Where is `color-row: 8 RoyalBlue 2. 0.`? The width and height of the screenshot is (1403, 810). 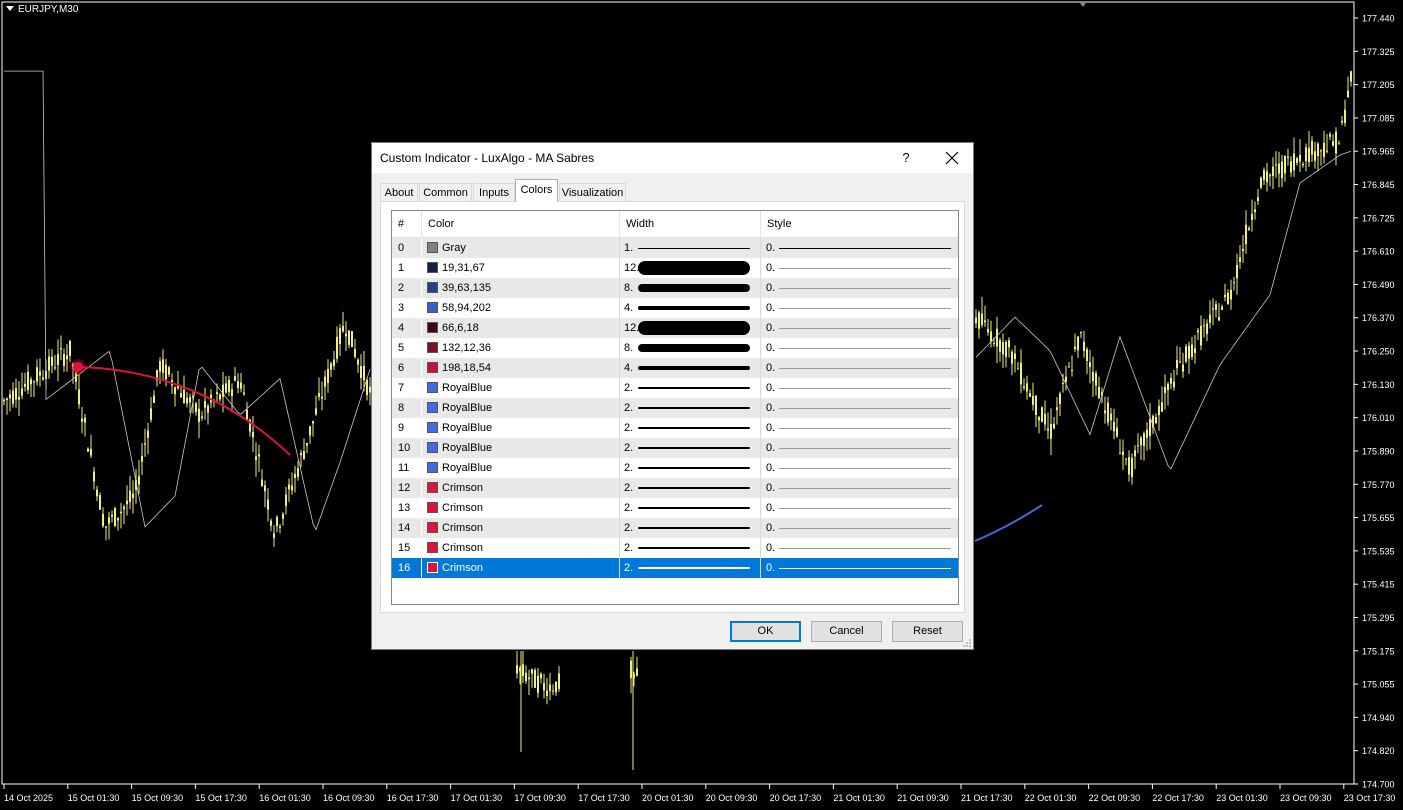 color-row: 8 RoyalBlue 2. 0. is located at coordinates (675, 408).